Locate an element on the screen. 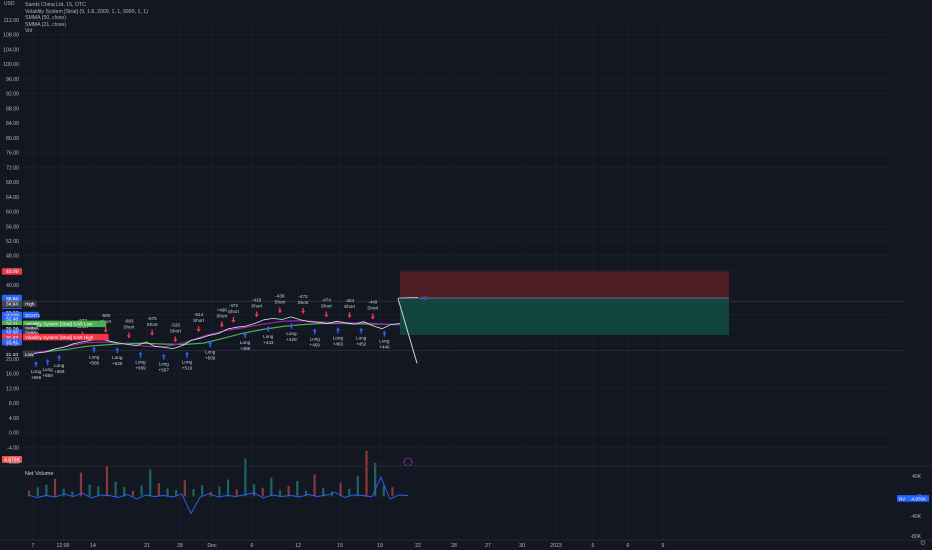 The height and width of the screenshot is (550, 932). x-tick-label: 27 is located at coordinates (488, 546).